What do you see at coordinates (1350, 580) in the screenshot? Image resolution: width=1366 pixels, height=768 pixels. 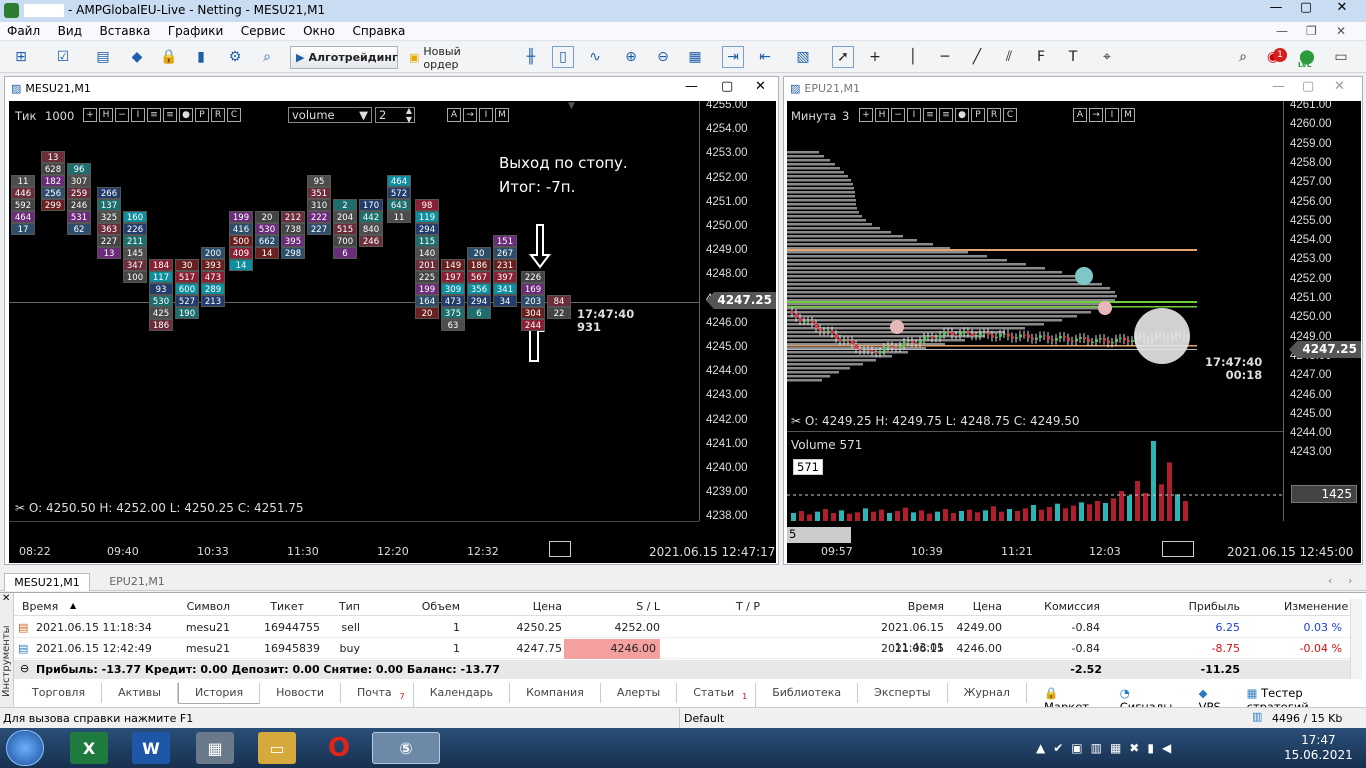 I see `tabs-right-arrow-icon: ›` at bounding box center [1350, 580].